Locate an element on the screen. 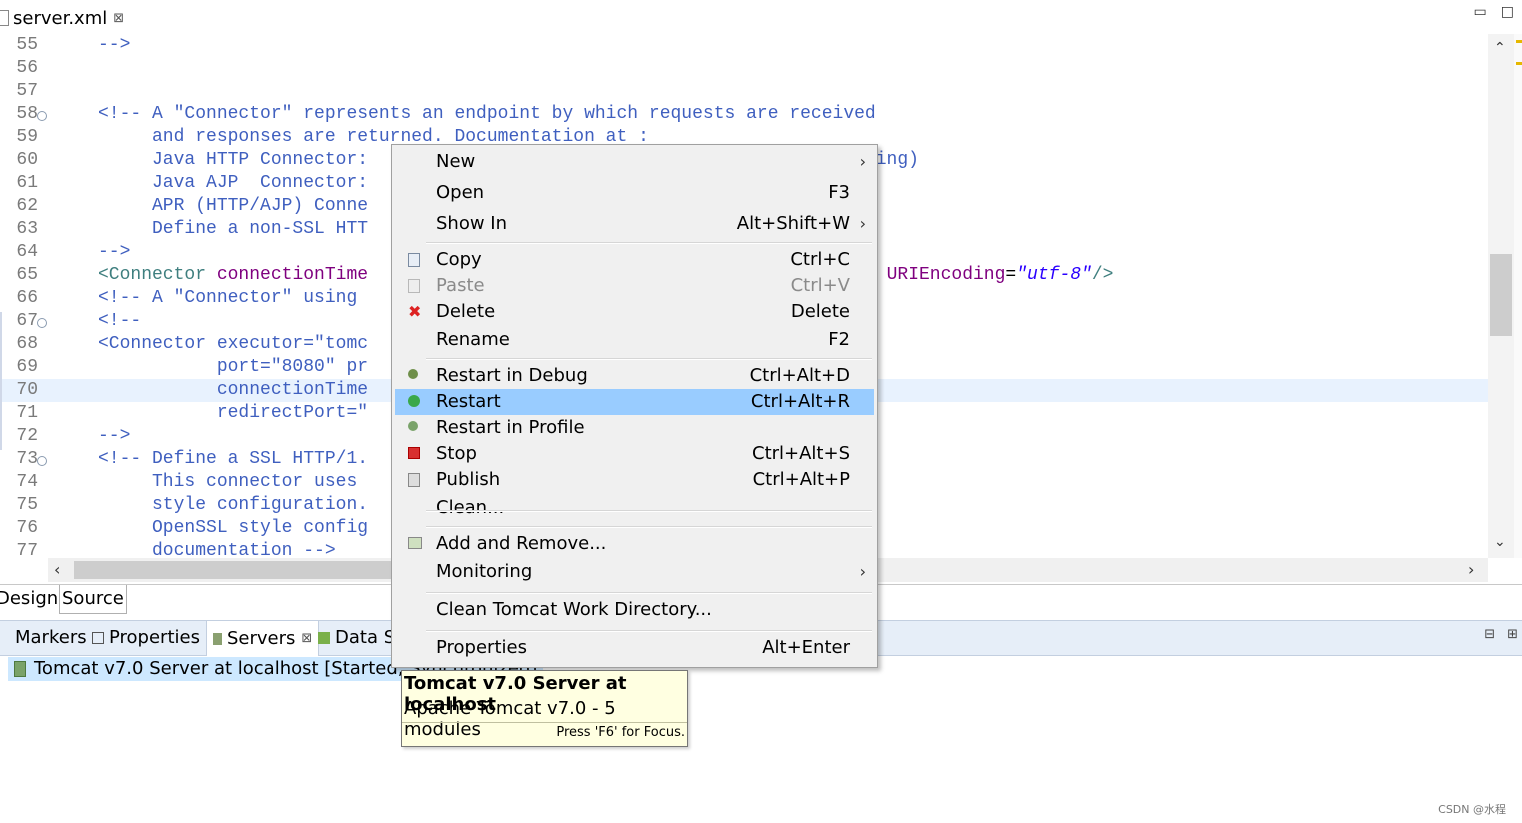  debug-icon is located at coordinates (413, 374).